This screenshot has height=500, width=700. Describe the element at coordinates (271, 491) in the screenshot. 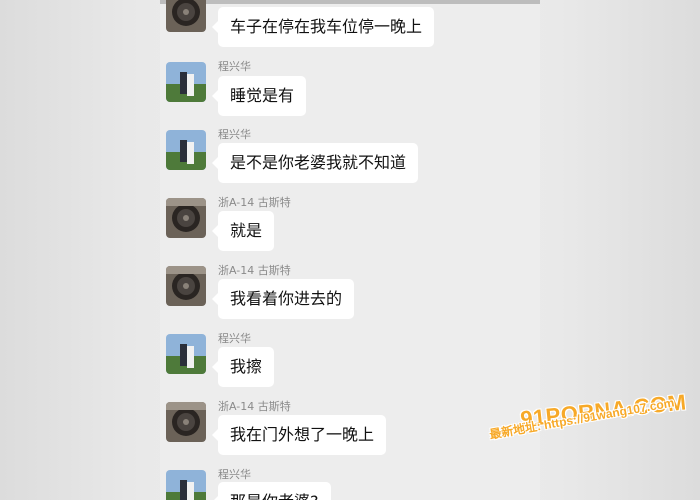

I see `message-bubble: 那是你老婆?` at that location.